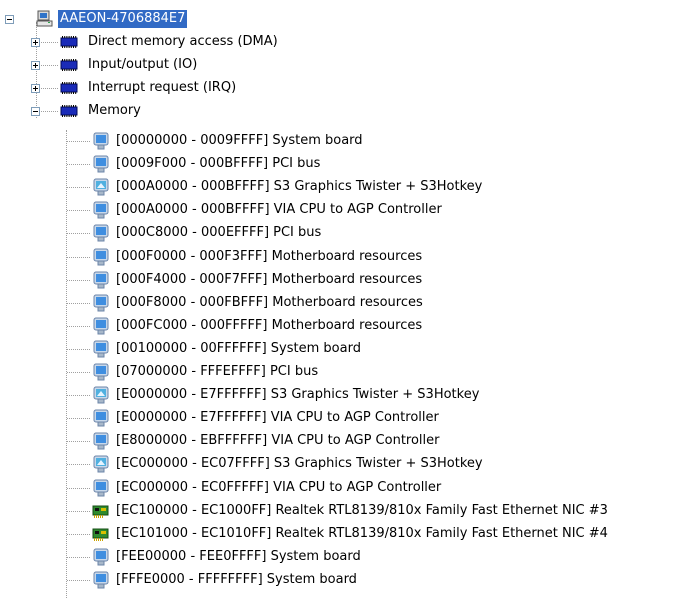  Describe the element at coordinates (218, 233) in the screenshot. I see `memory-resource-item-label: [000C8000 - 000EFFFF] PCI bus` at that location.